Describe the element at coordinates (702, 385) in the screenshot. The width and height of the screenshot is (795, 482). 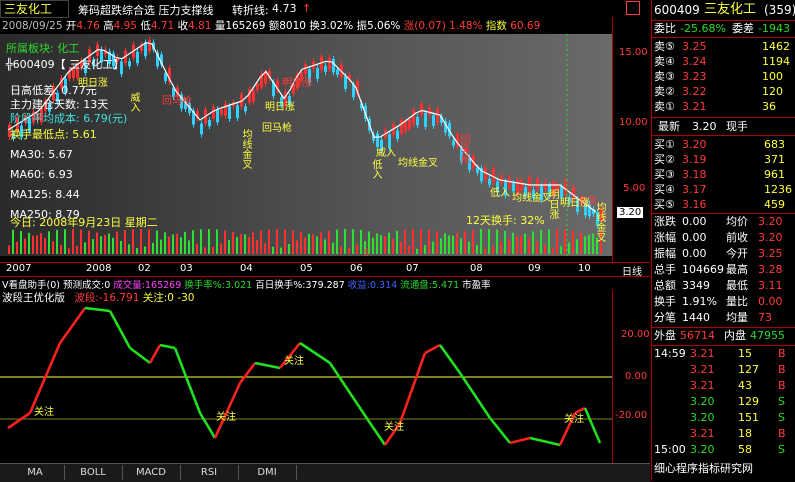
I see `tick-price: 3.21` at that location.